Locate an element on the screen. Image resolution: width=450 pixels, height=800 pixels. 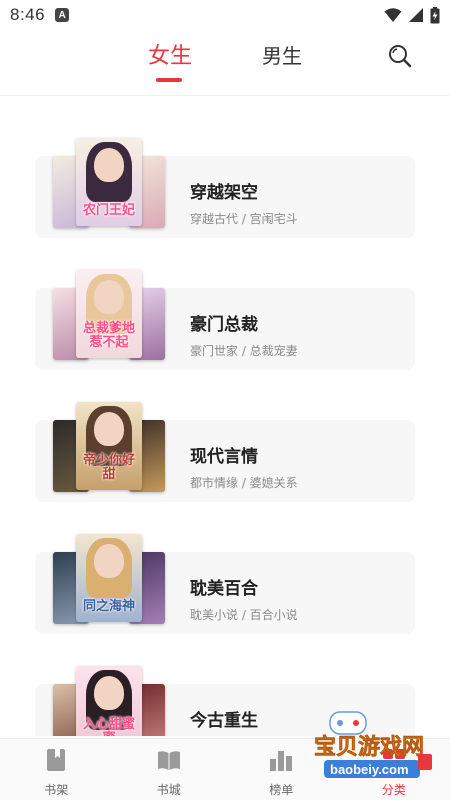
nav-label: 榜单 is located at coordinates (281, 790).